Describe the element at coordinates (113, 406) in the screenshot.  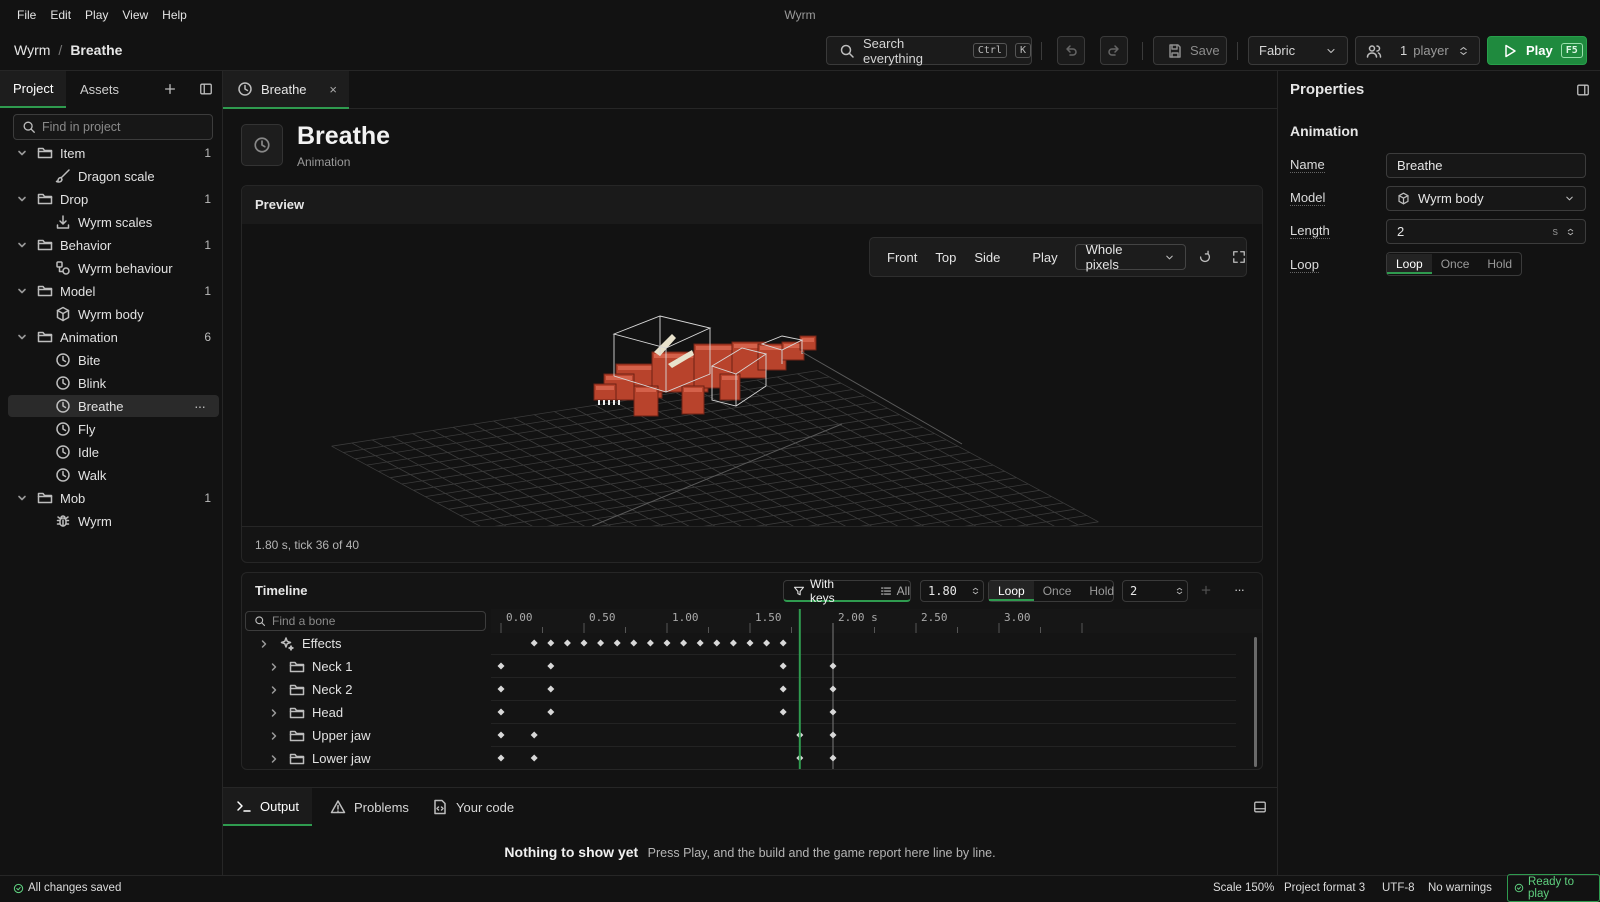
I see `tree-item-breathe: Breathe ···` at that location.